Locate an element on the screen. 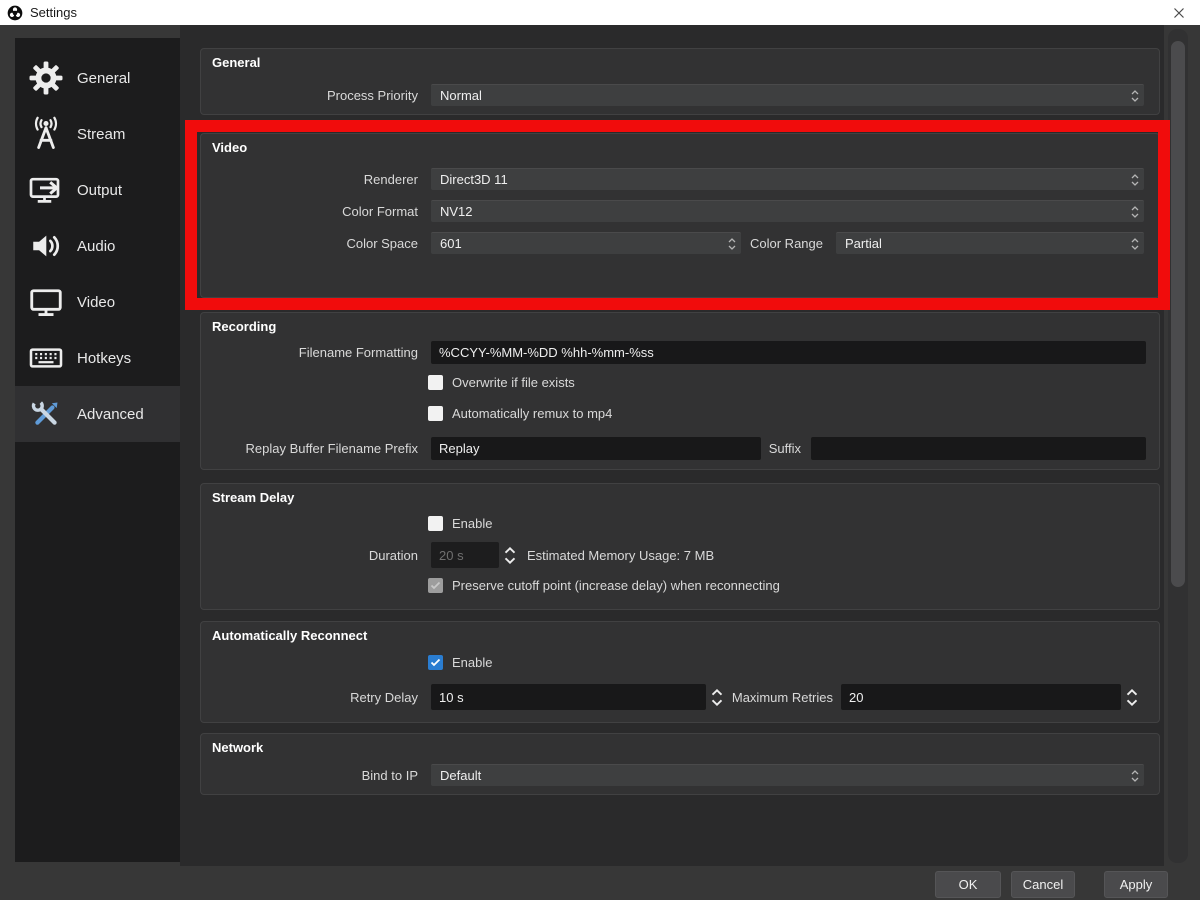 This screenshot has height=900, width=1200. preserve-cutoff-checkbox is located at coordinates (435, 585).